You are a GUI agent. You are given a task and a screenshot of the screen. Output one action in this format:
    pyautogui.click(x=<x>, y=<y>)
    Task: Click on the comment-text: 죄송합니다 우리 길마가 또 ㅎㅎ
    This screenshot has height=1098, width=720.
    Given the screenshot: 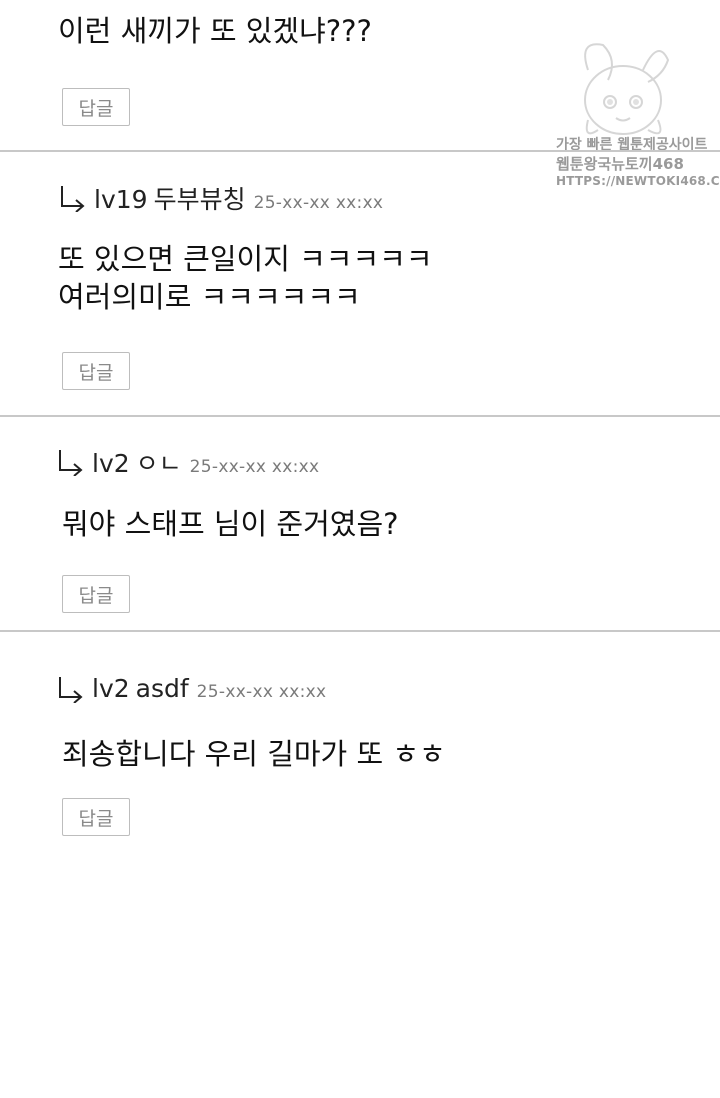 What is the action you would take?
    pyautogui.click(x=254, y=754)
    